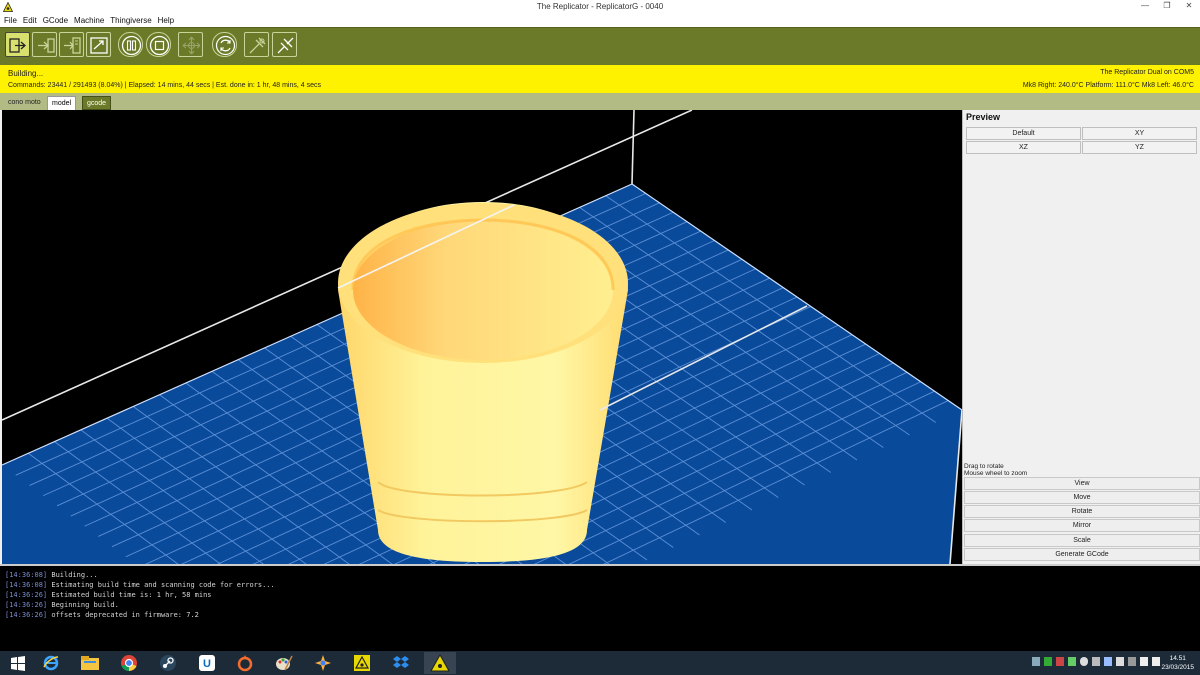 The width and height of the screenshot is (1200, 675). Describe the element at coordinates (1082, 540) in the screenshot. I see `scale-mode-button: Scale` at that location.